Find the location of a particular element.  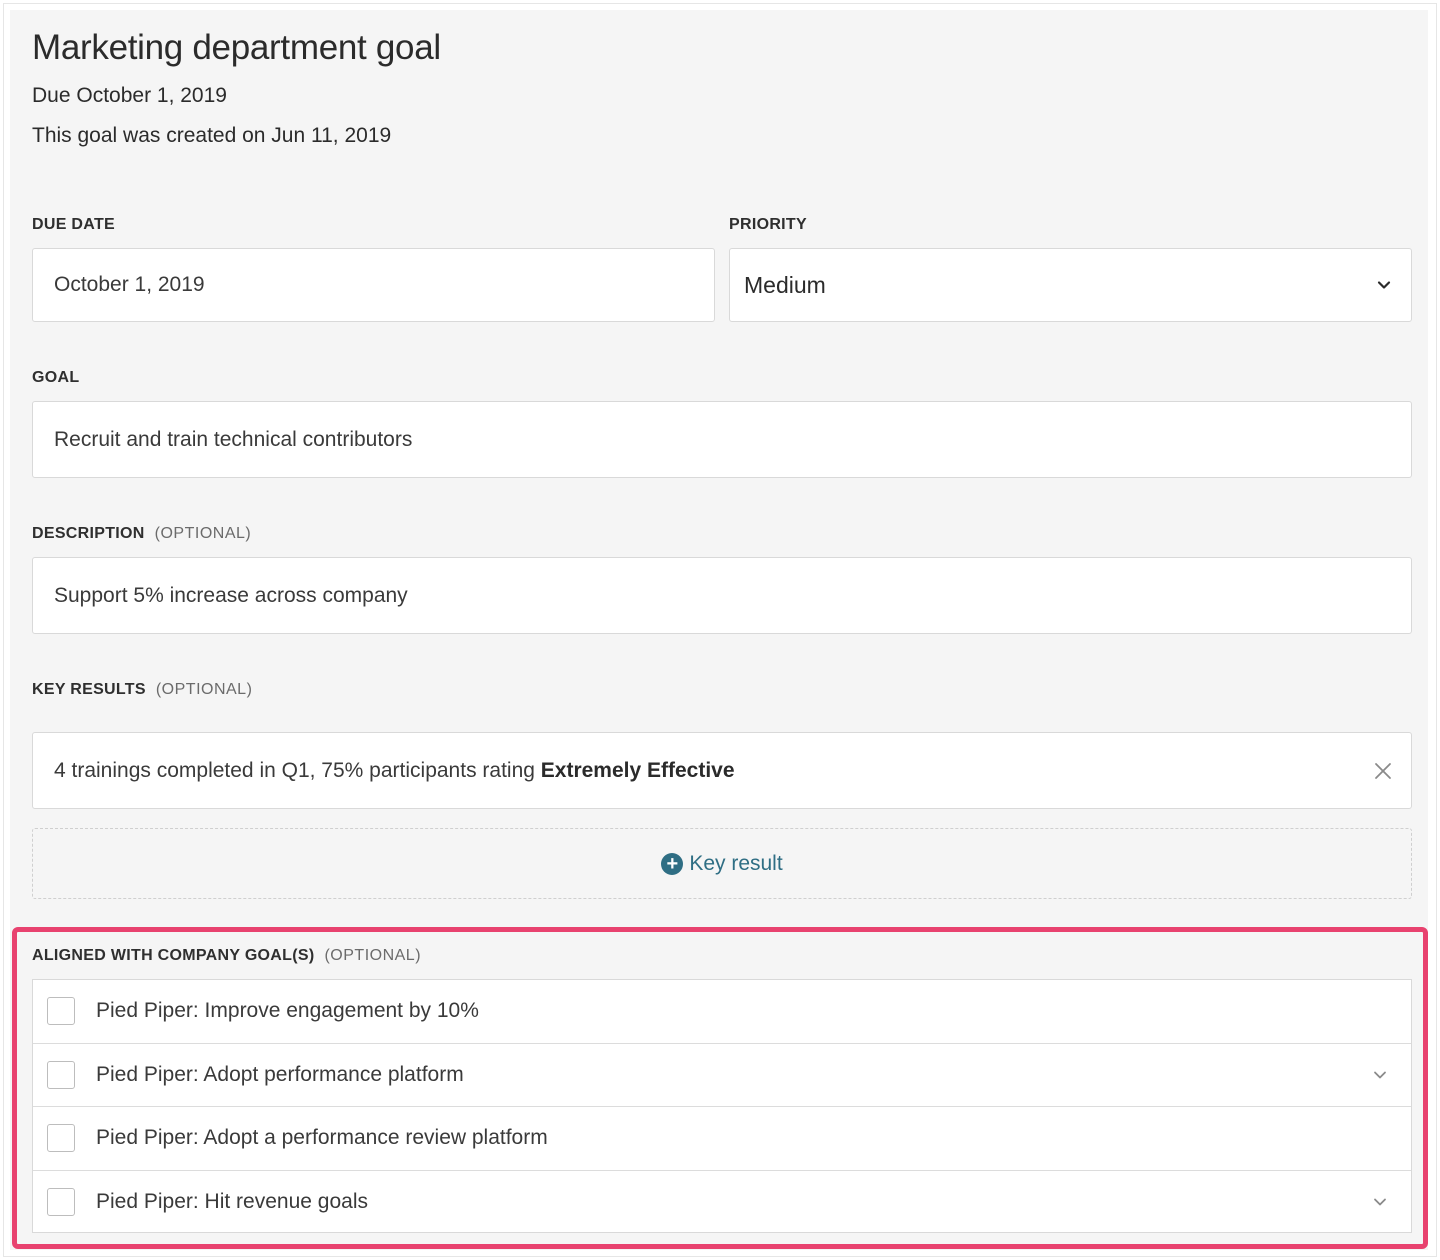

goal-input: Recruit and train technical contributors is located at coordinates (722, 439).